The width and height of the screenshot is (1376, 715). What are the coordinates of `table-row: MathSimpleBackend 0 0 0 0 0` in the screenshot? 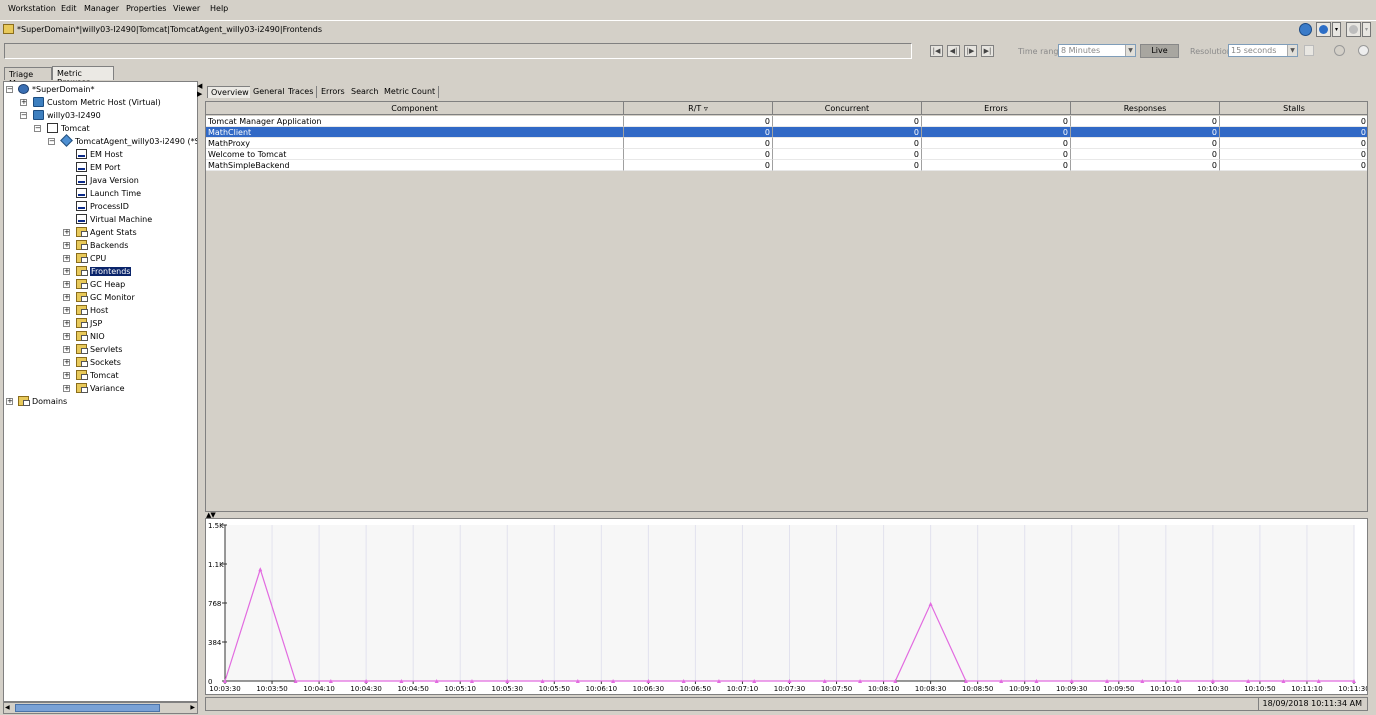 It's located at (786, 165).